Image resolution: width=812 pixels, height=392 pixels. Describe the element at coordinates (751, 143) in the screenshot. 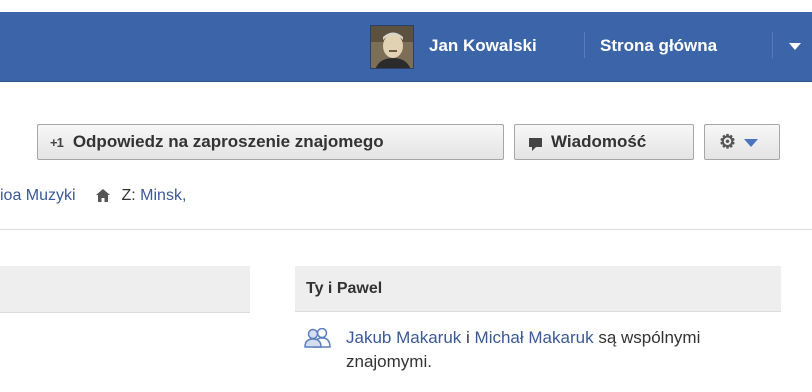

I see `chevron-down-icon` at that location.